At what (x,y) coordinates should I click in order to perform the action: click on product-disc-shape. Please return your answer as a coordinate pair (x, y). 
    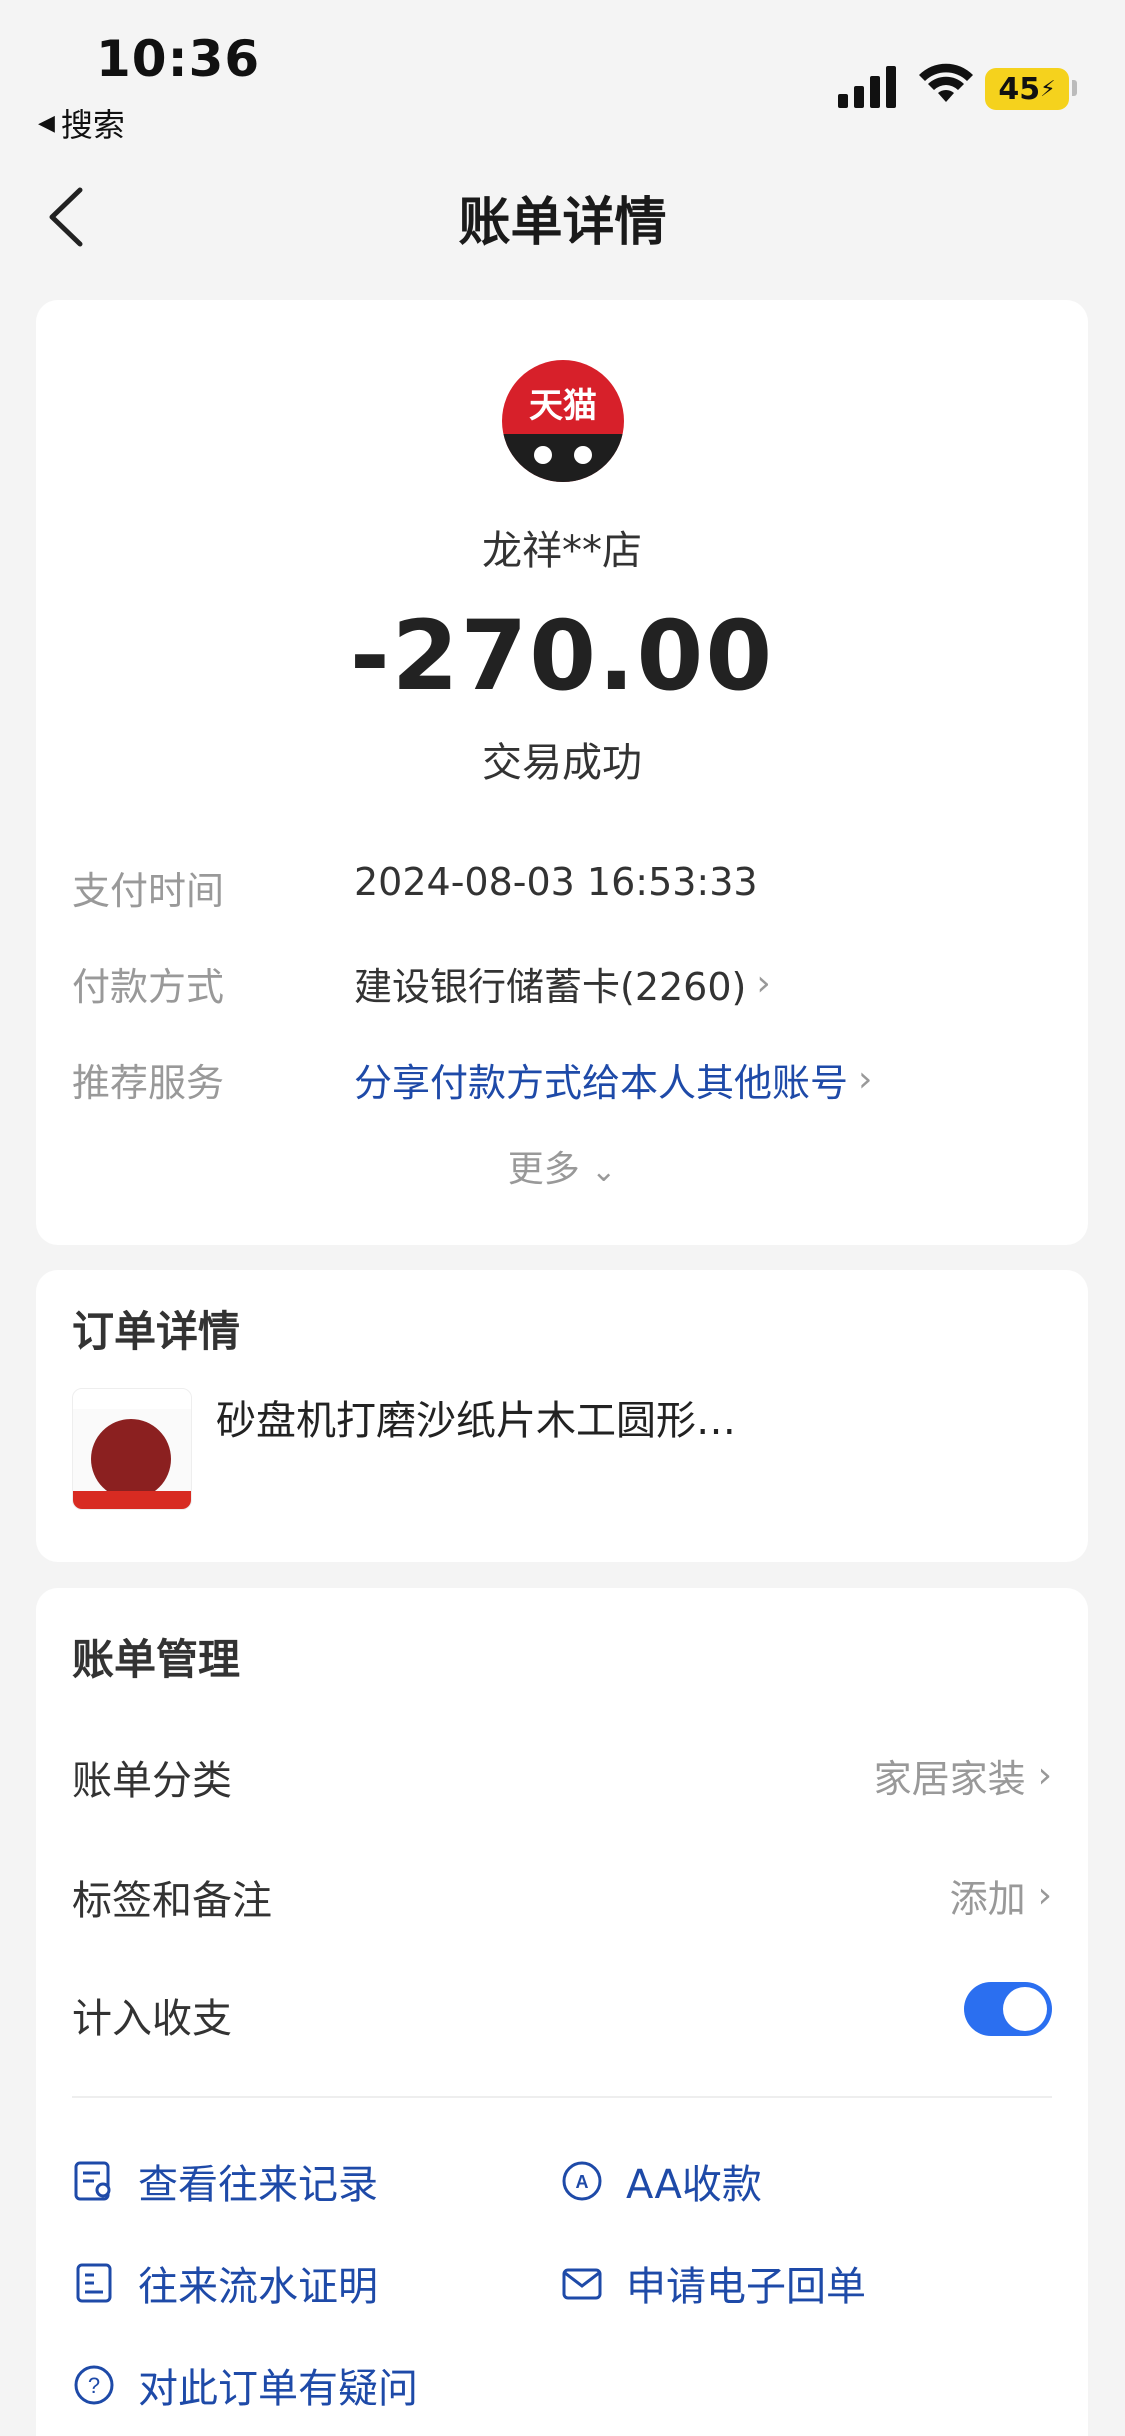
    Looking at the image, I should click on (131, 1459).